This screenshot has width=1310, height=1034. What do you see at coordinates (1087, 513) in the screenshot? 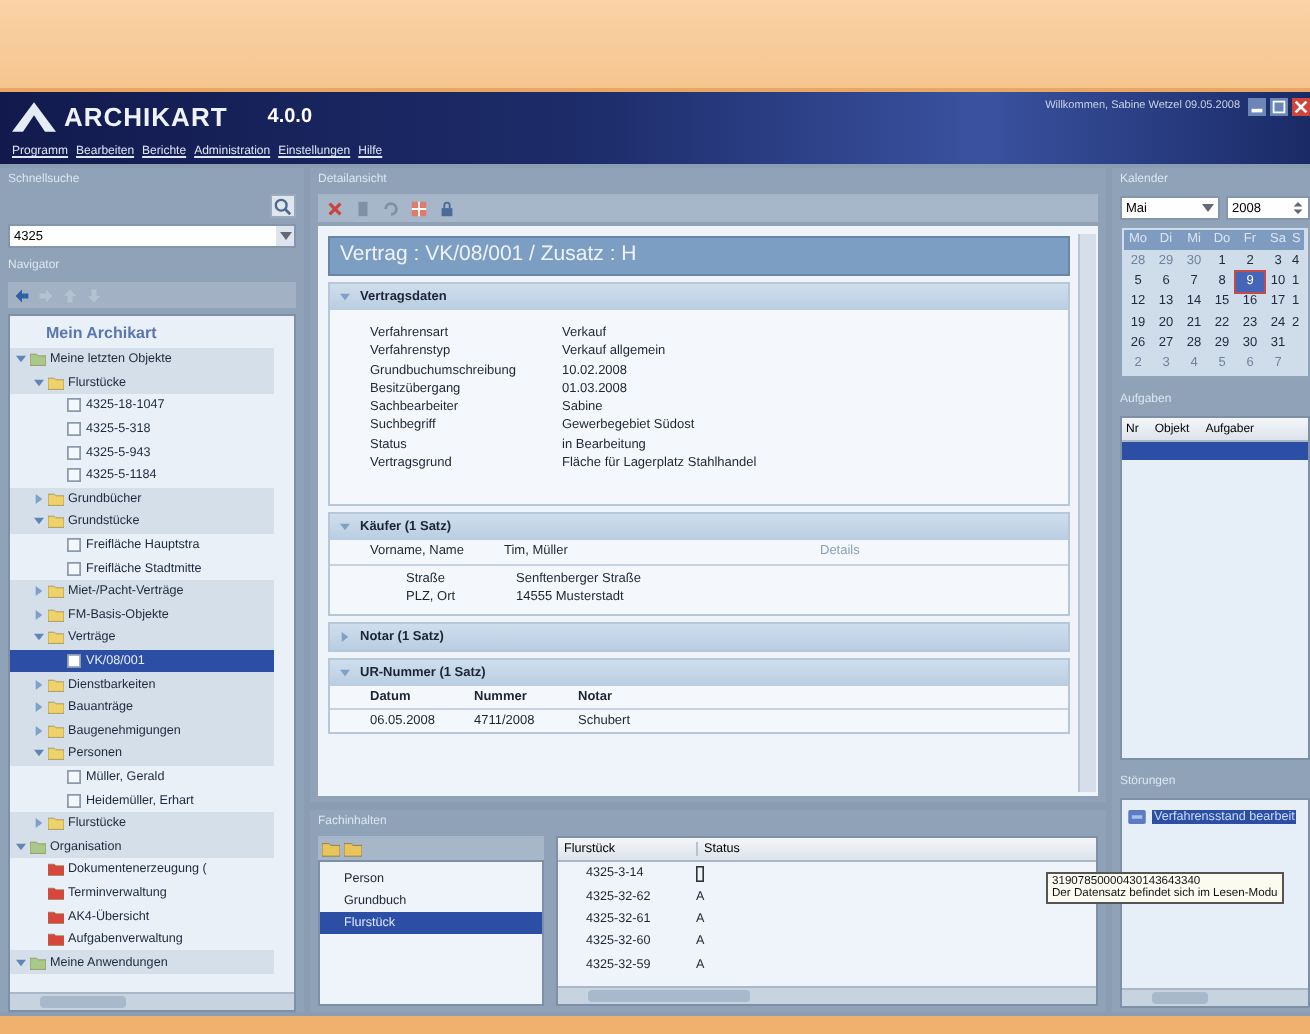
I see `vertical-scrollbar` at bounding box center [1087, 513].